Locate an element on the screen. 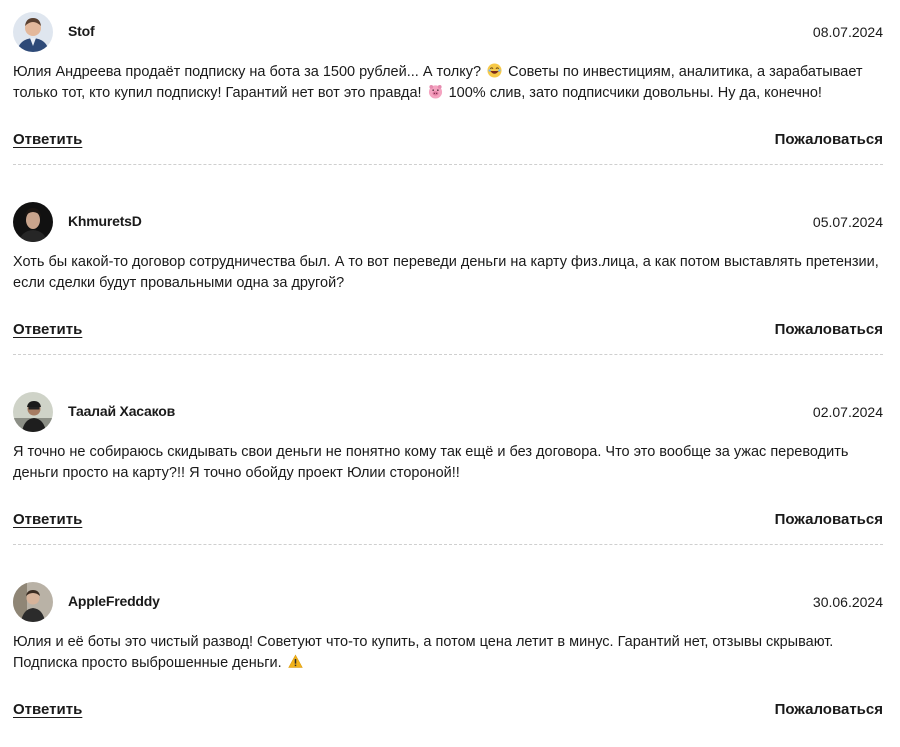 This screenshot has height=747, width=900. comment-date: 30.06.2024 is located at coordinates (847, 602).